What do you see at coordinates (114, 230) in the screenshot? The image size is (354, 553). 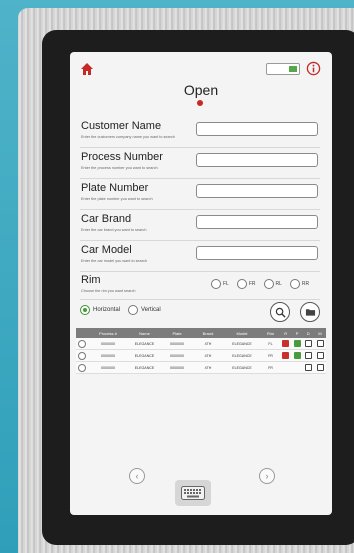 I see `field-hint: Enter the car brand you want to search` at bounding box center [114, 230].